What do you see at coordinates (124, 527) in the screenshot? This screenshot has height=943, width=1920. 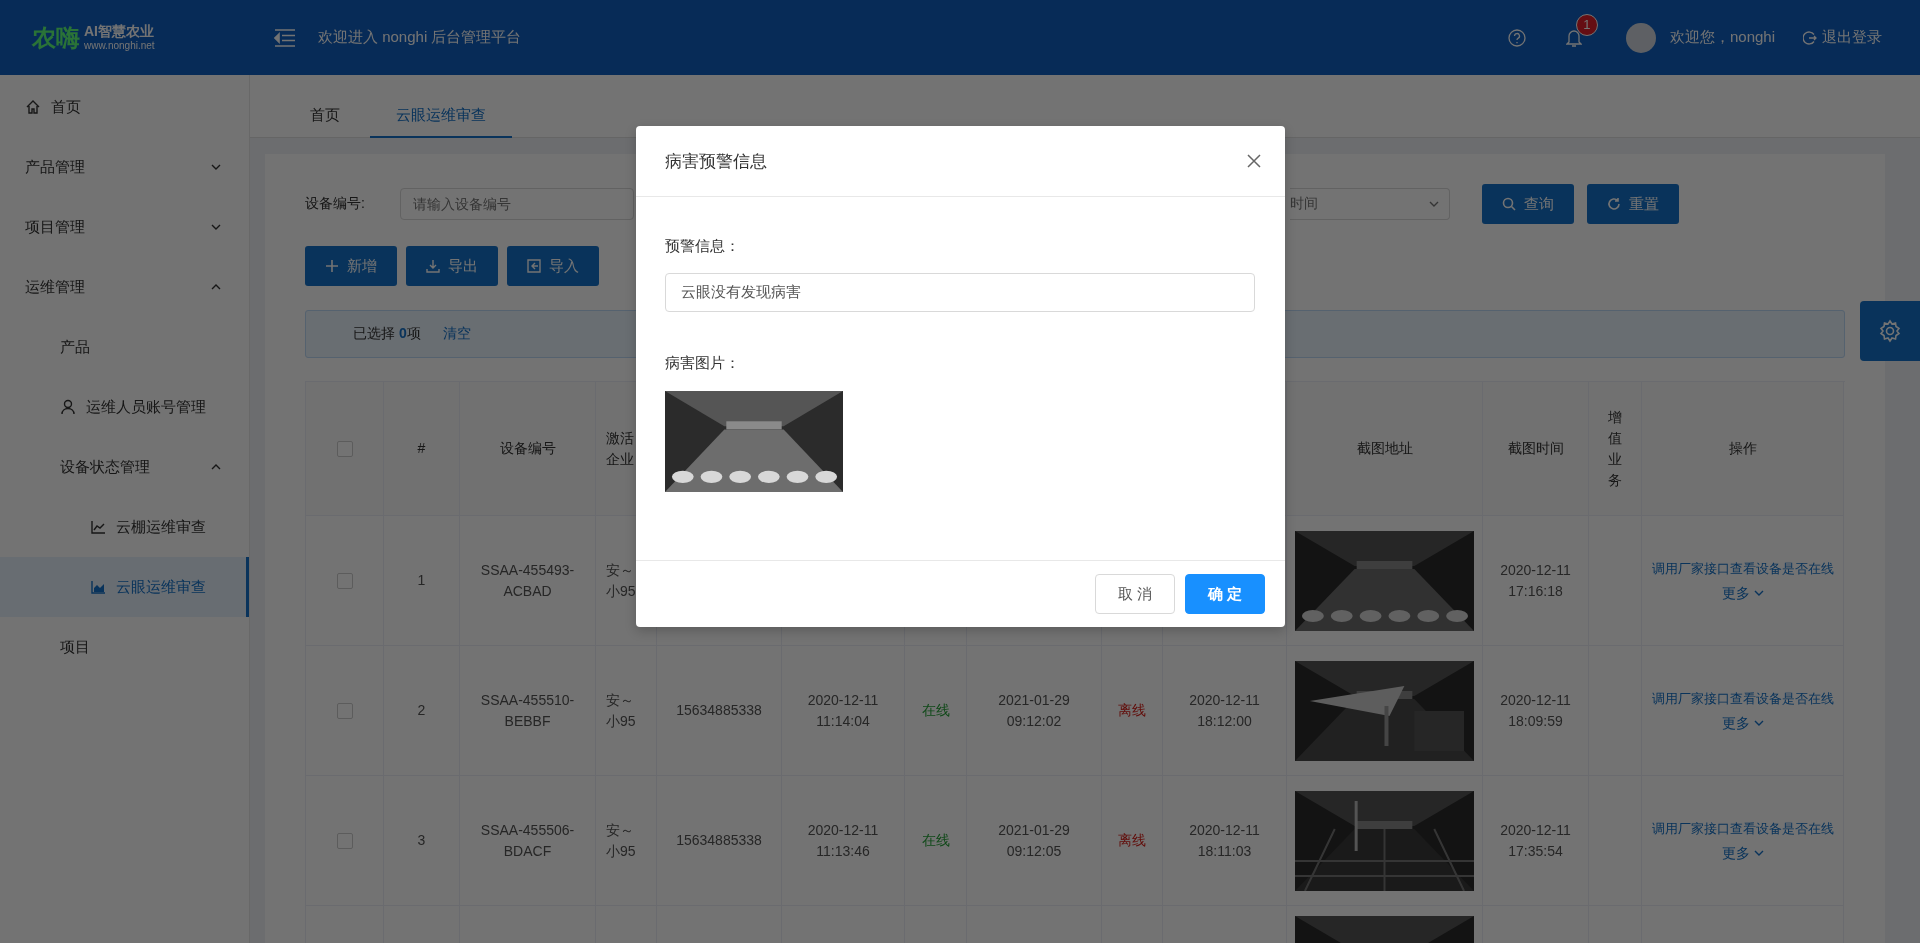 I see `sidebar-item: 云棚运维审查` at bounding box center [124, 527].